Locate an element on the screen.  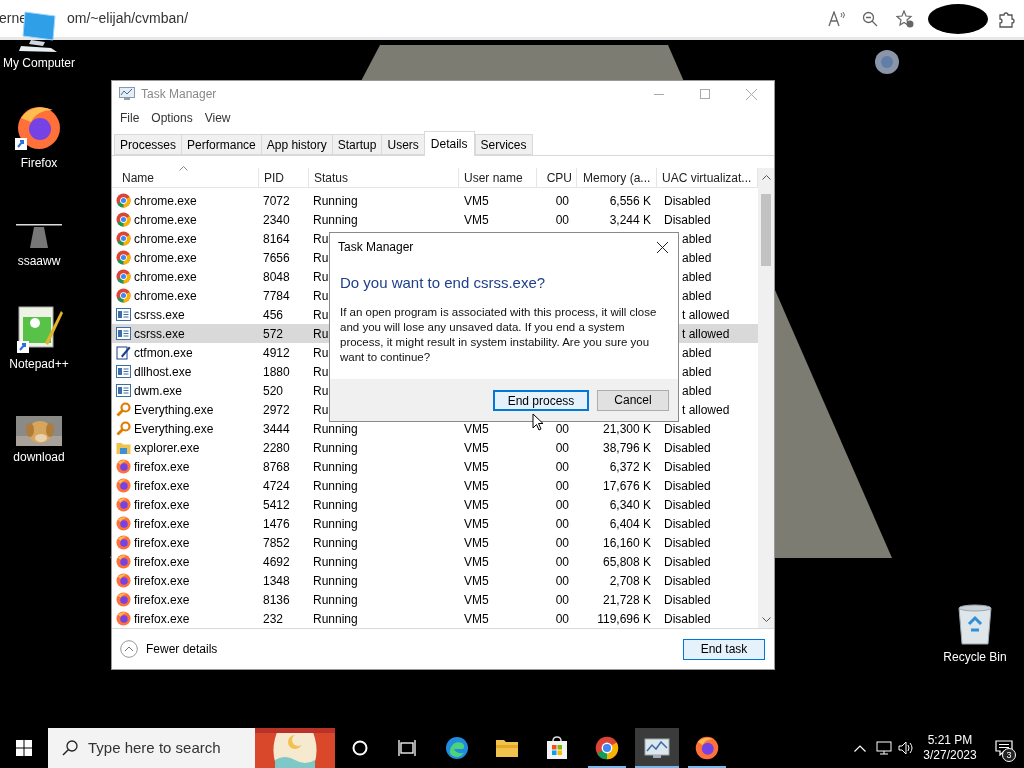
table-cell-text: 8768 is located at coordinates (276, 467).